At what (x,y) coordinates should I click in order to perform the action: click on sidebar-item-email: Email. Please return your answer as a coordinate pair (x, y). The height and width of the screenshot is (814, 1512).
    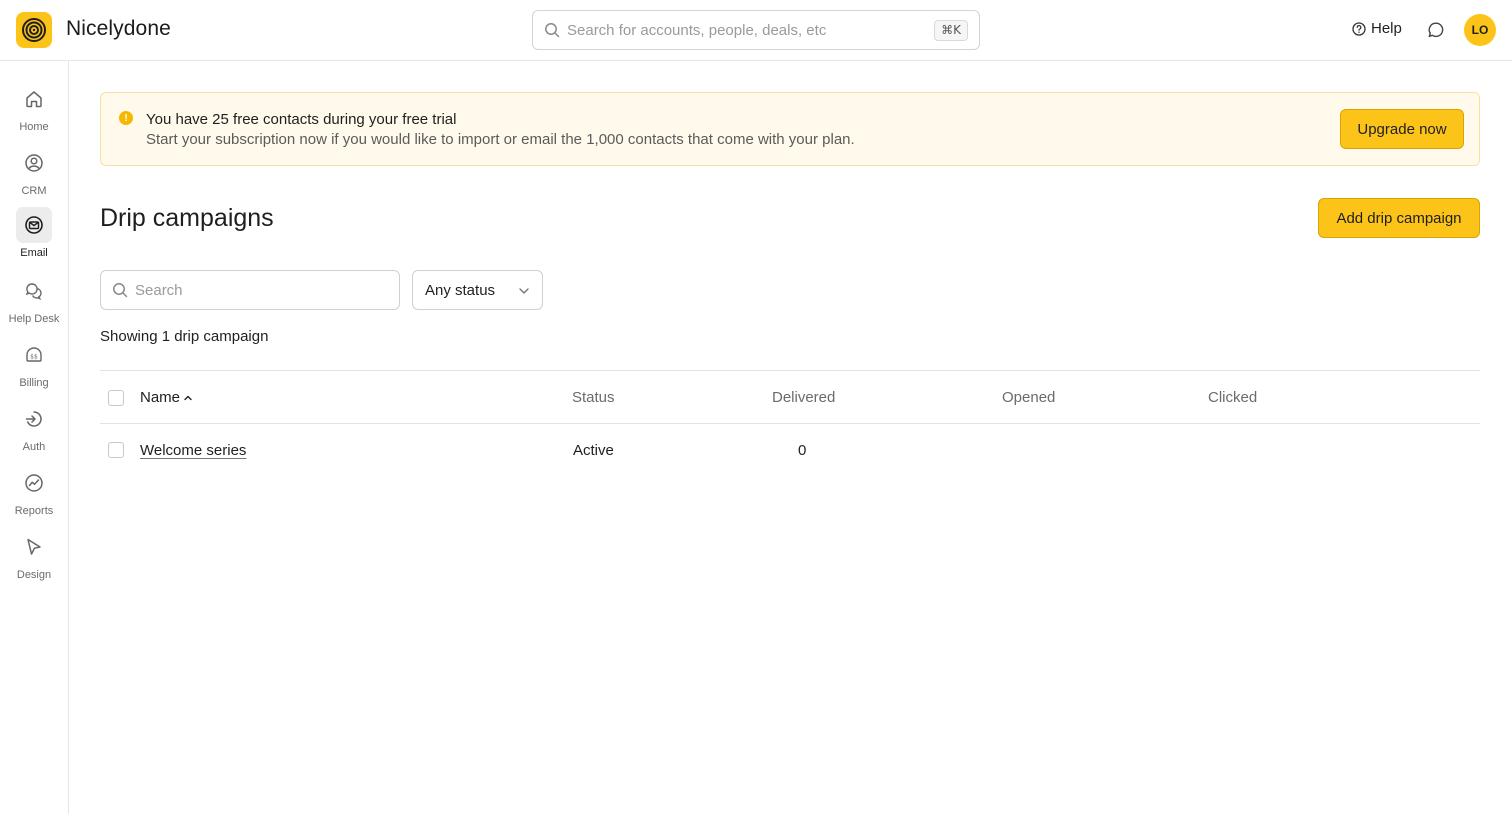
    Looking at the image, I should click on (34, 237).